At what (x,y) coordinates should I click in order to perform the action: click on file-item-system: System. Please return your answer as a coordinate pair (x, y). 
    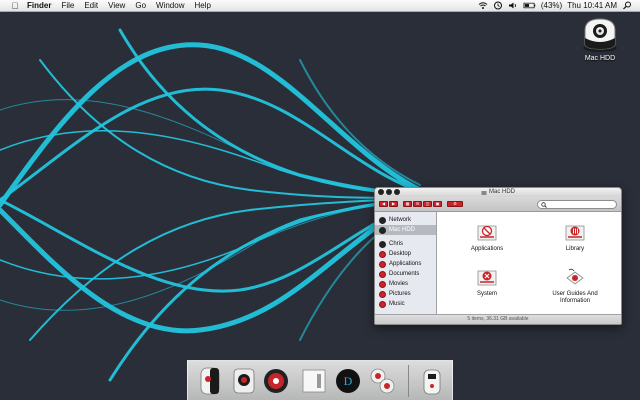
    Looking at the image, I should click on (487, 282).